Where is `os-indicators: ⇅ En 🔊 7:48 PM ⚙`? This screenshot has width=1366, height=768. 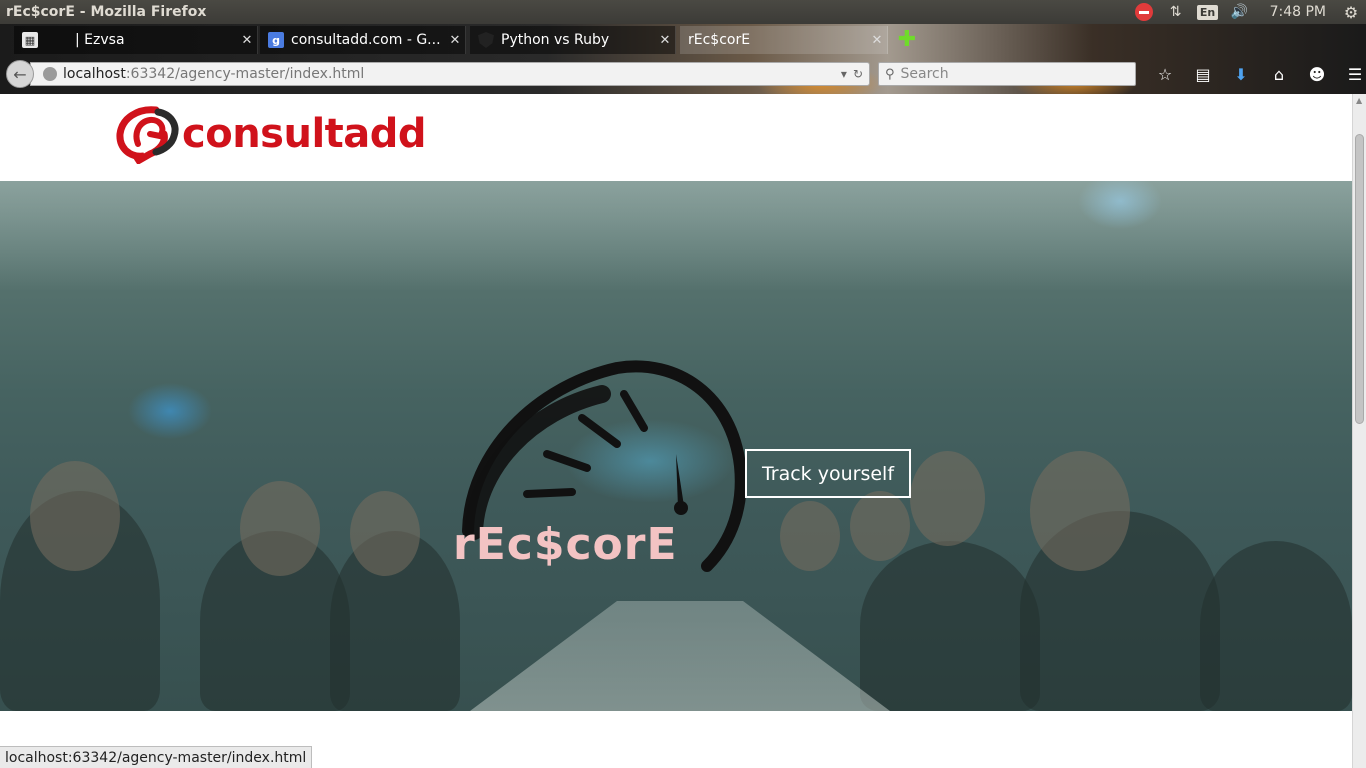
os-indicators: ⇅ En 🔊 7:48 PM ⚙ is located at coordinates (1247, 12).